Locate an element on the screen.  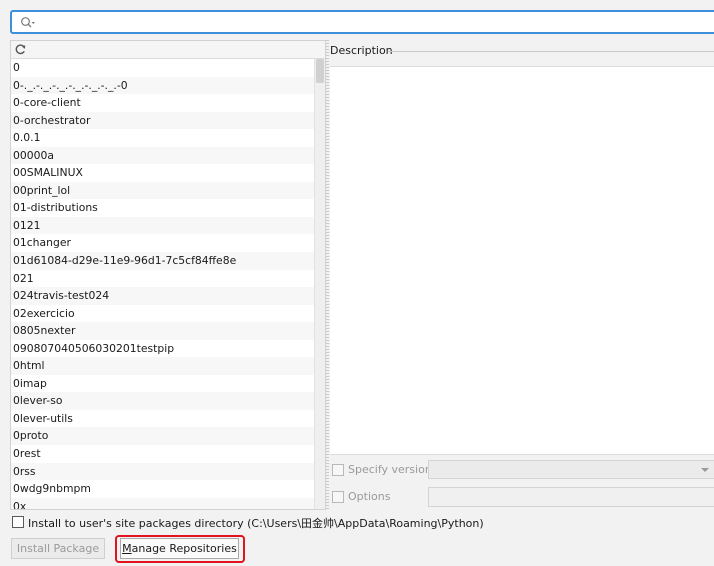
specify-version-checkbox is located at coordinates (338, 470).